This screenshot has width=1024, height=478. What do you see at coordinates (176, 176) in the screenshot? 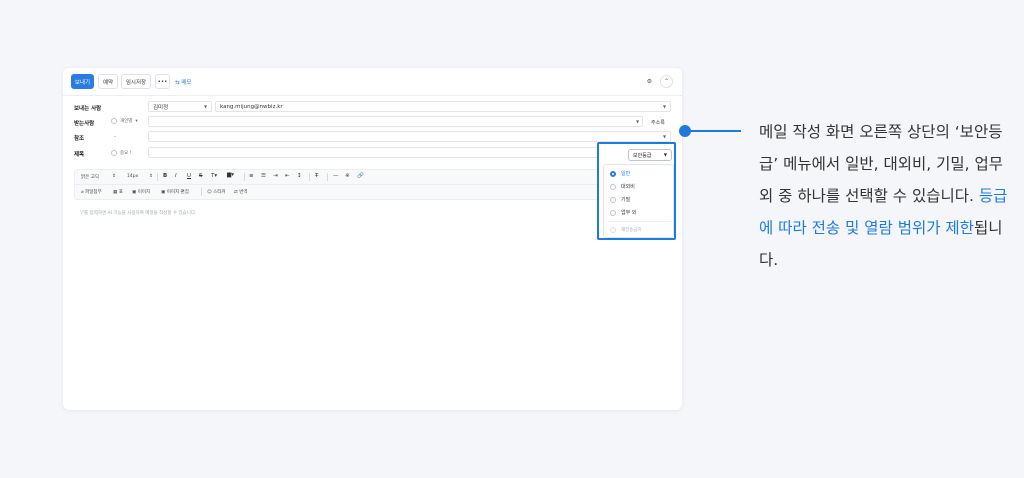
I see `italic-button: I` at bounding box center [176, 176].